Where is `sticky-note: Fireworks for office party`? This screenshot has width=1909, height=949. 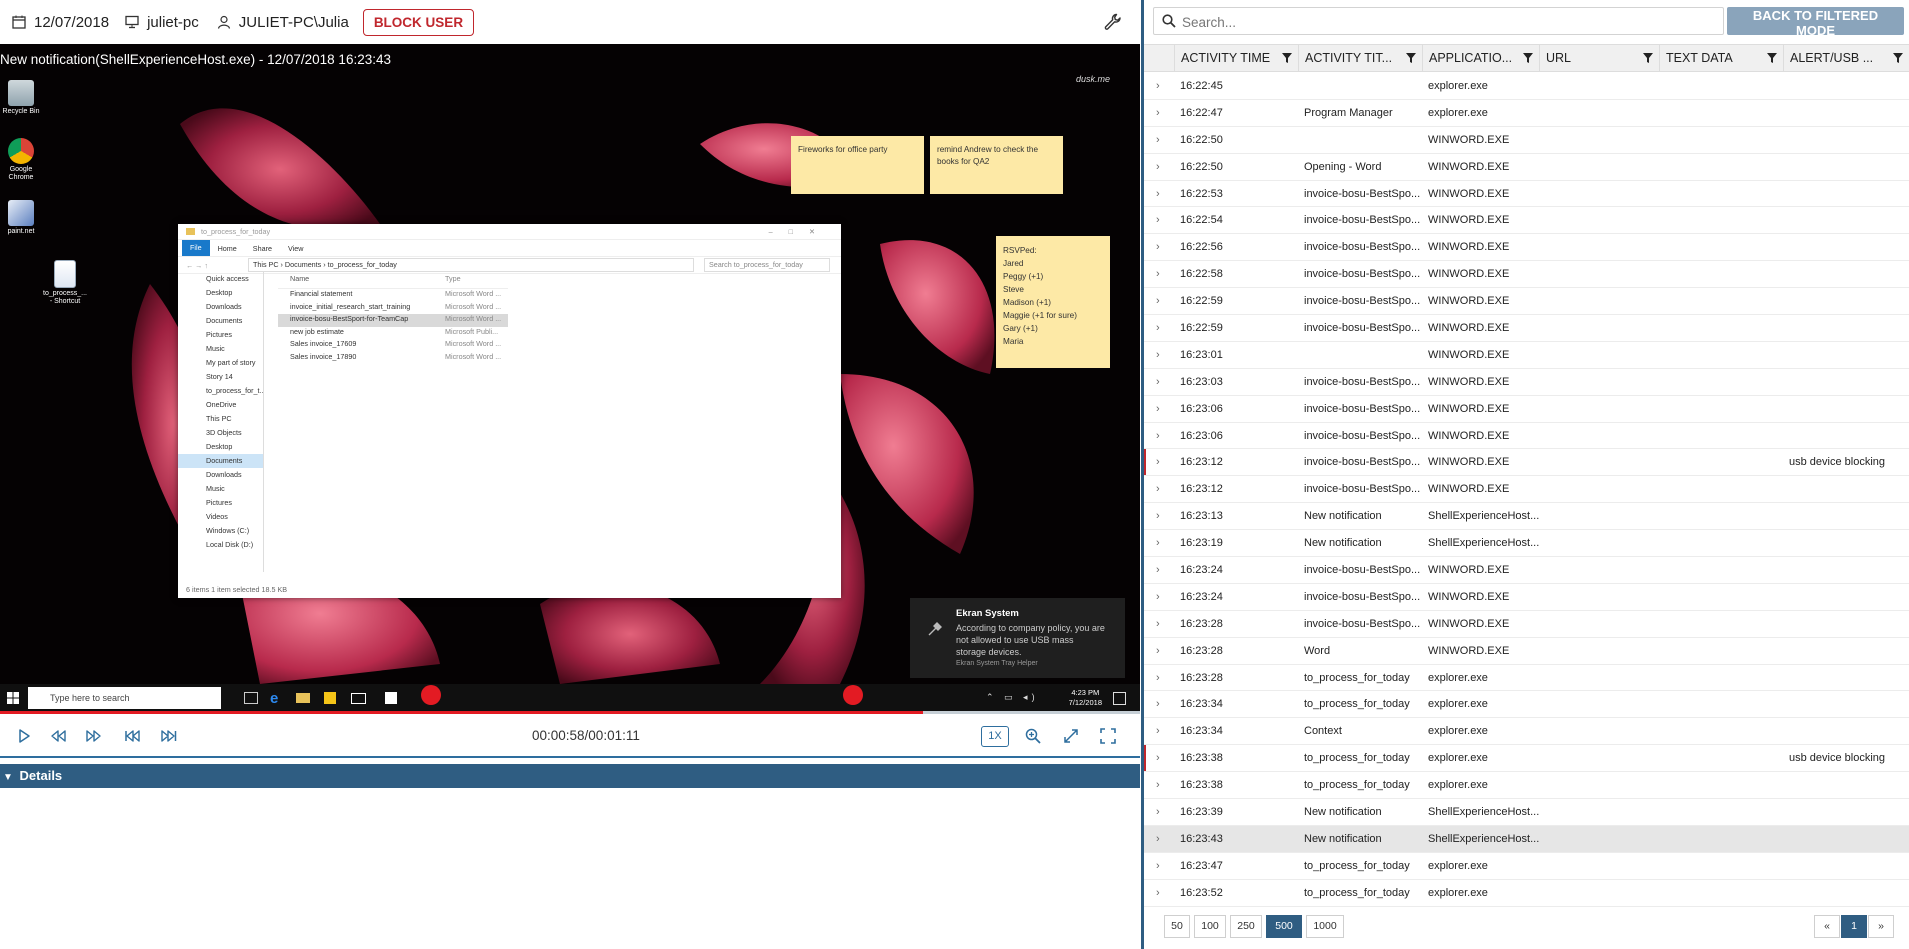
sticky-note: Fireworks for office party is located at coordinates (857, 165).